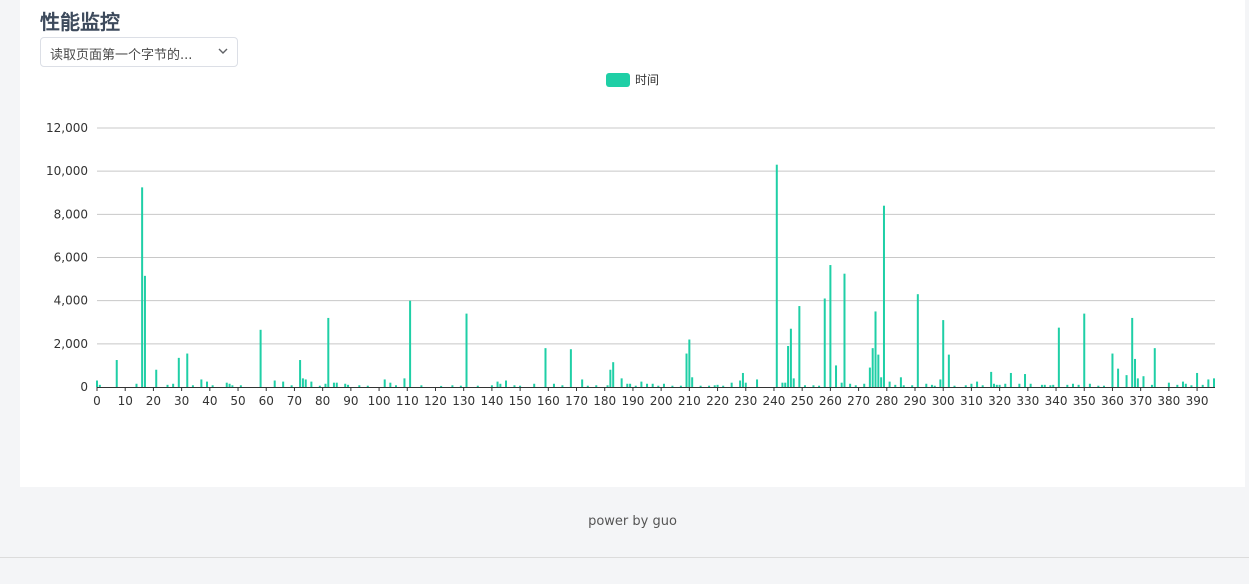  What do you see at coordinates (1140, 401) in the screenshot?
I see `x-tick-label: 370` at bounding box center [1140, 401].